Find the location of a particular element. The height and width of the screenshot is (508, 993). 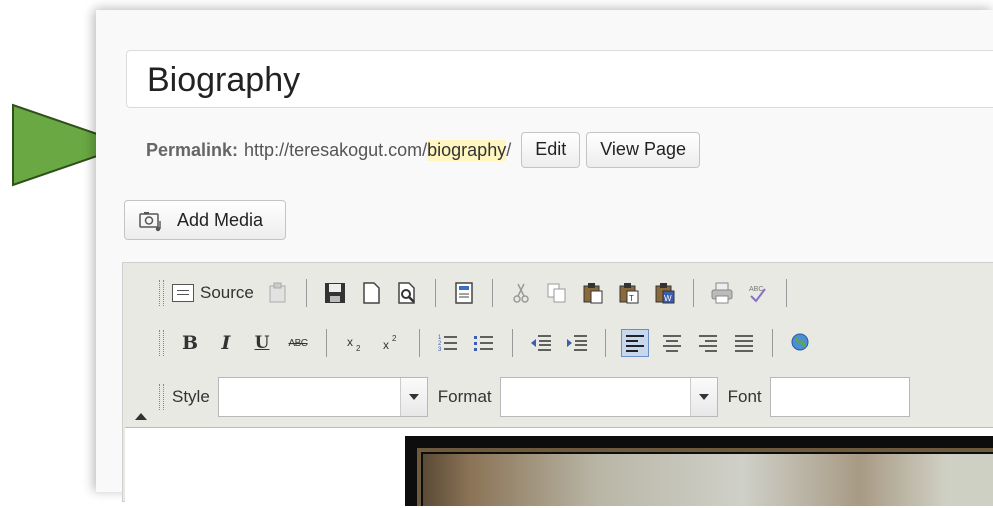

toolbar-row-3: Style Format Font is located at coordinates (539, 397).